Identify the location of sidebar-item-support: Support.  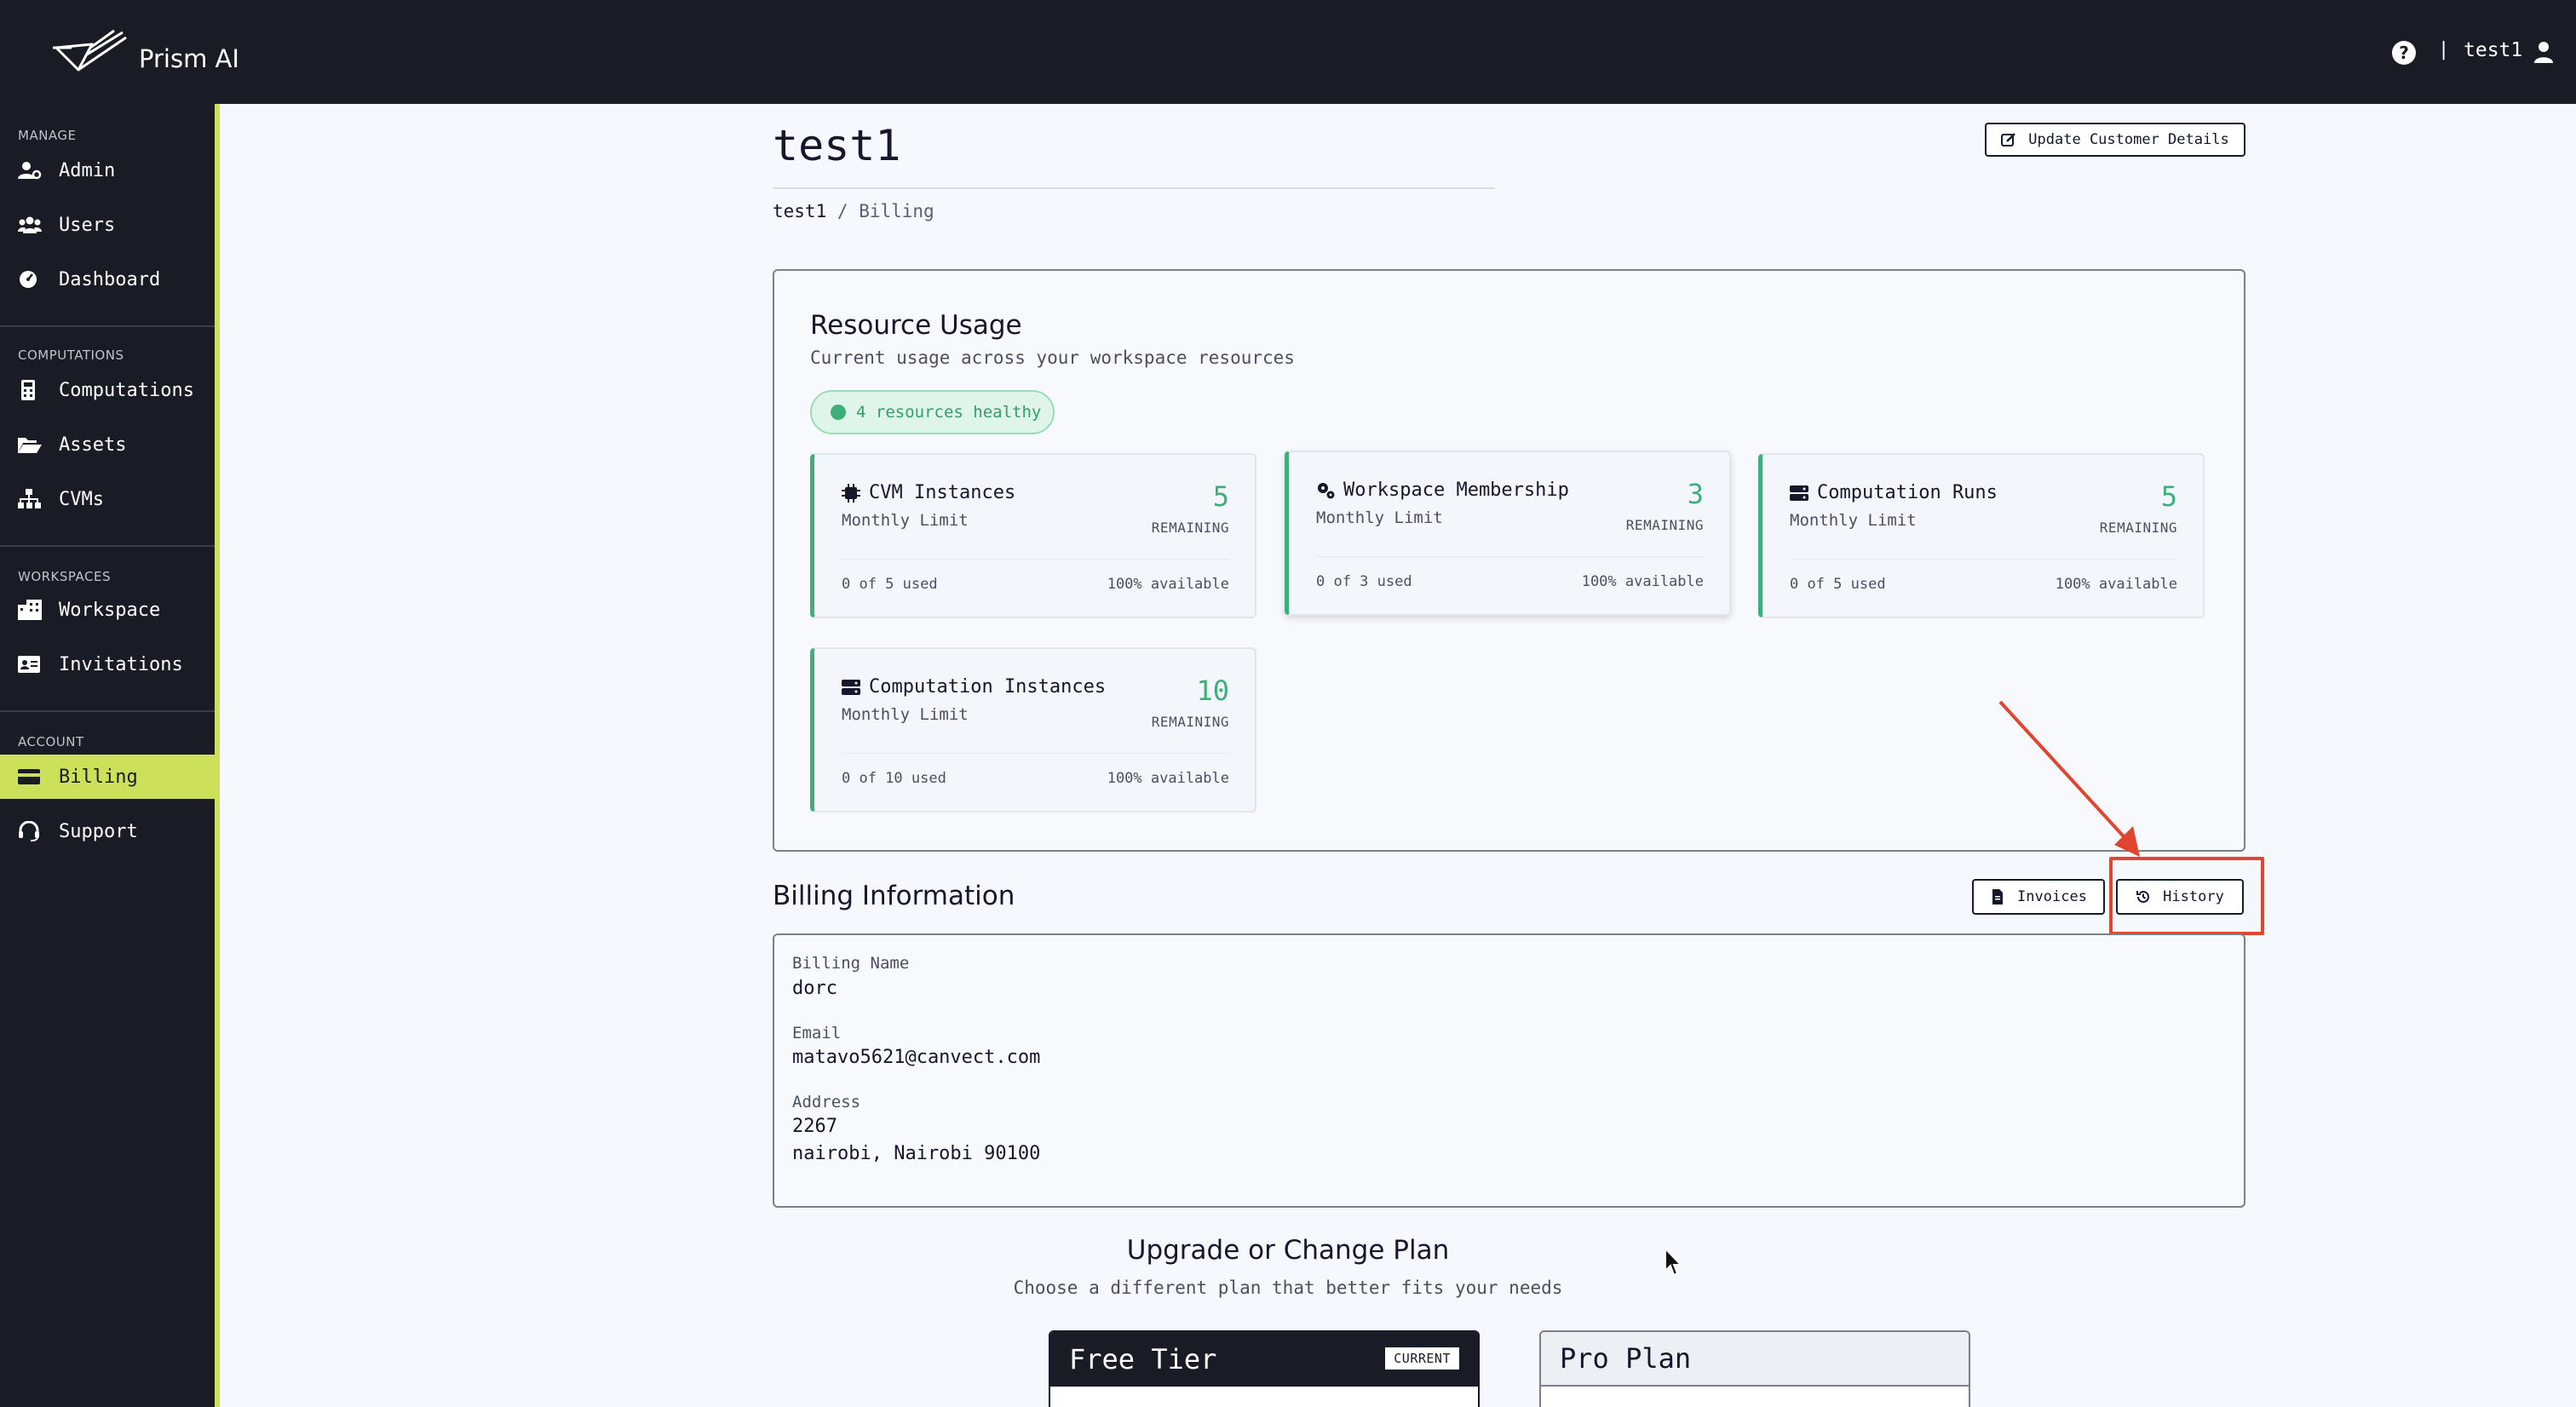
(108, 831).